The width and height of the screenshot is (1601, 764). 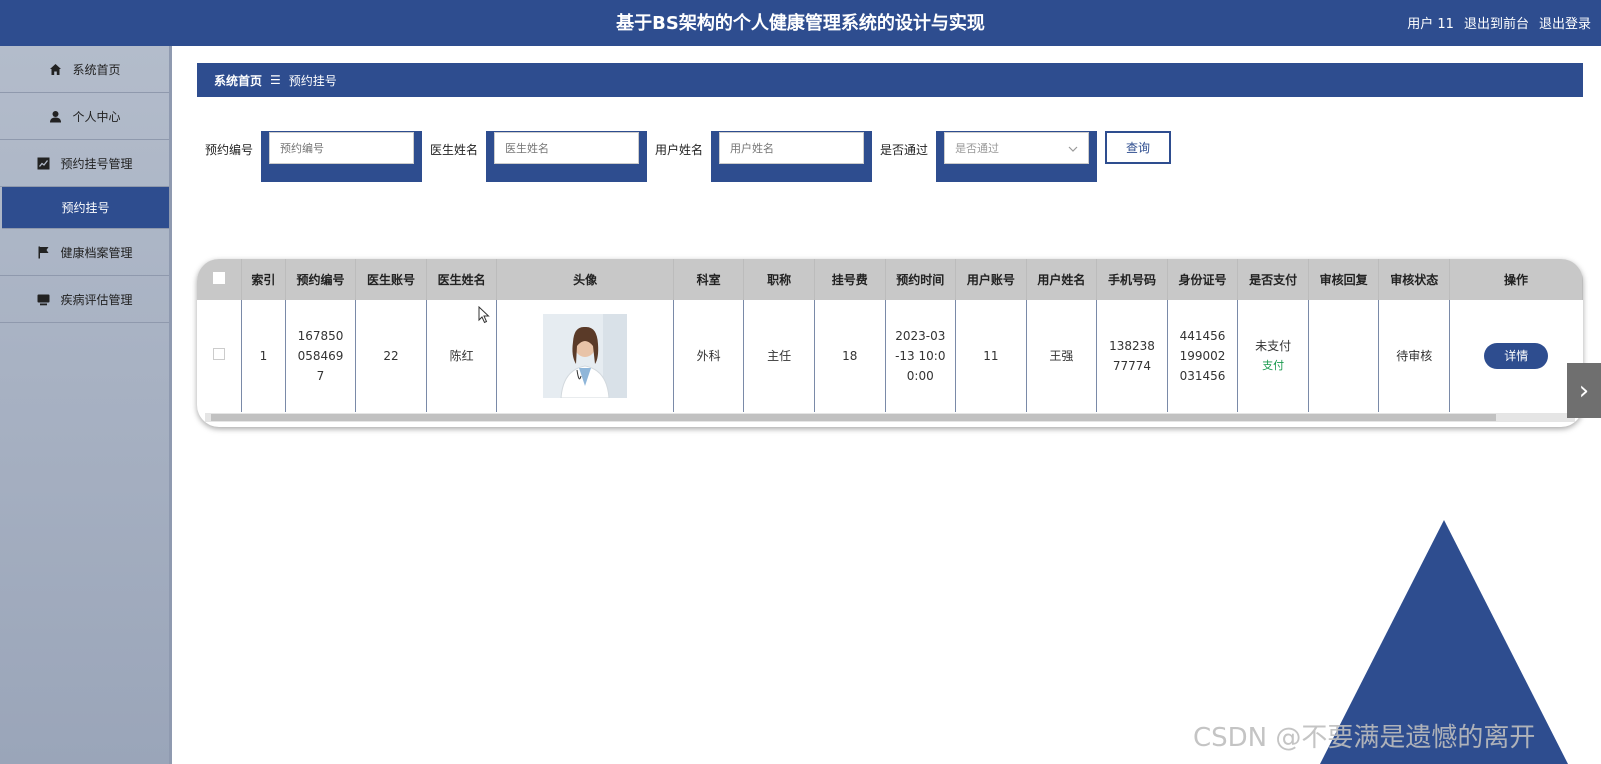 I want to click on cell-review-reply, so click(x=1344, y=356).